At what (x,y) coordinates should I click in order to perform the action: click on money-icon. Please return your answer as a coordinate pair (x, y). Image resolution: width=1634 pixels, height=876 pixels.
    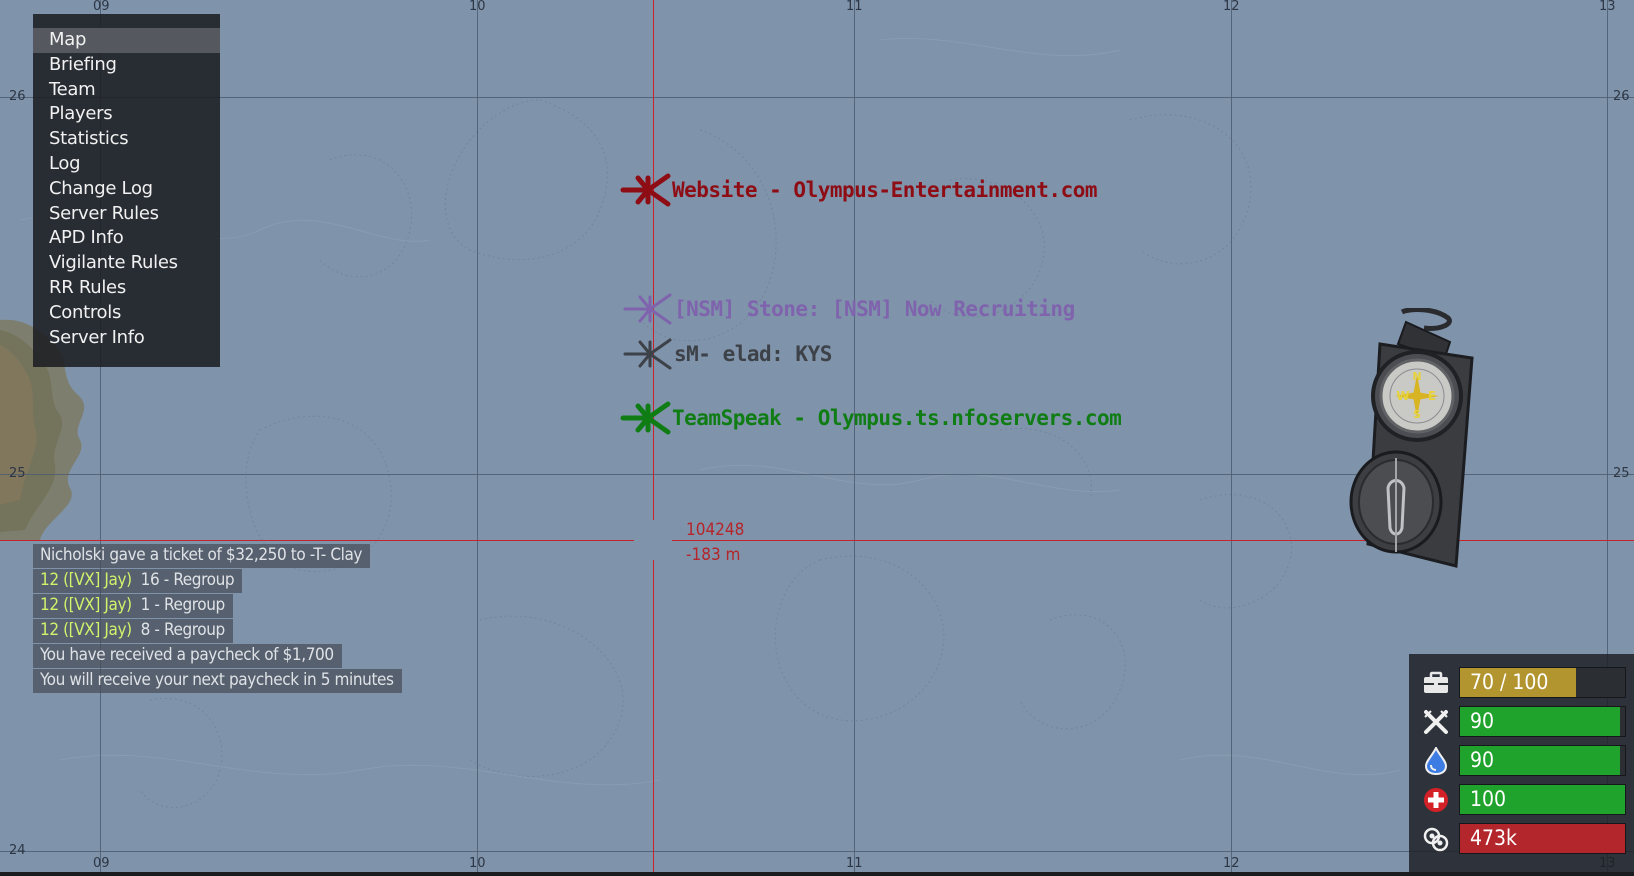
    Looking at the image, I should click on (1436, 839).